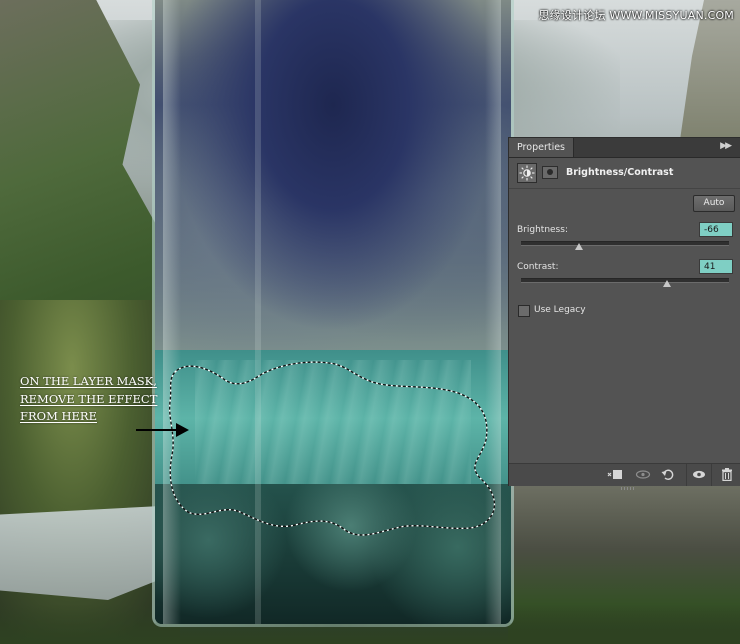 This screenshot has width=740, height=644. What do you see at coordinates (542, 230) in the screenshot?
I see `brightness-label: Brightness:` at bounding box center [542, 230].